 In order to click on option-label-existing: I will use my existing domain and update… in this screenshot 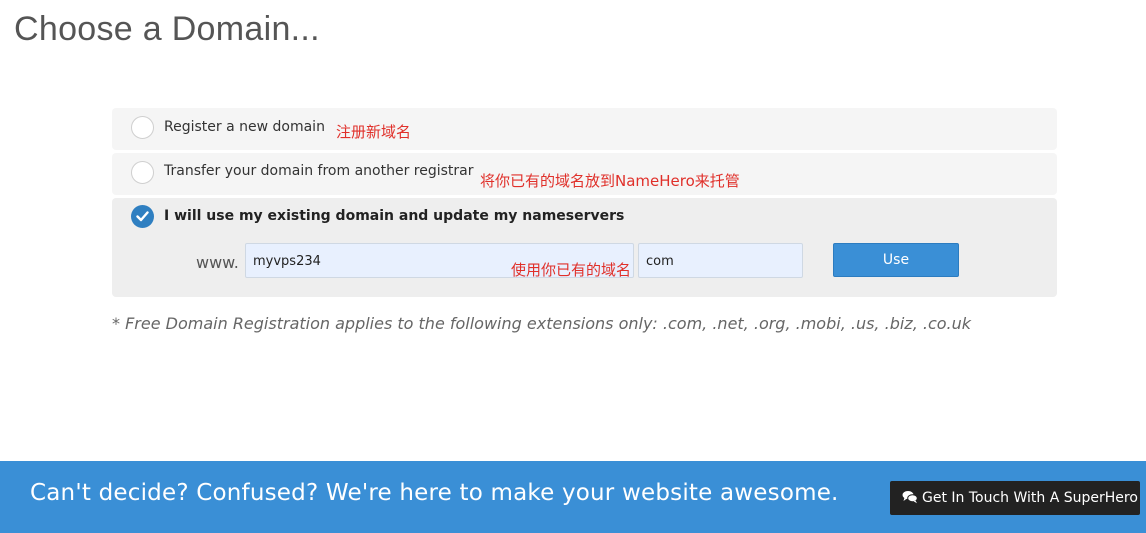, I will do `click(394, 216)`.